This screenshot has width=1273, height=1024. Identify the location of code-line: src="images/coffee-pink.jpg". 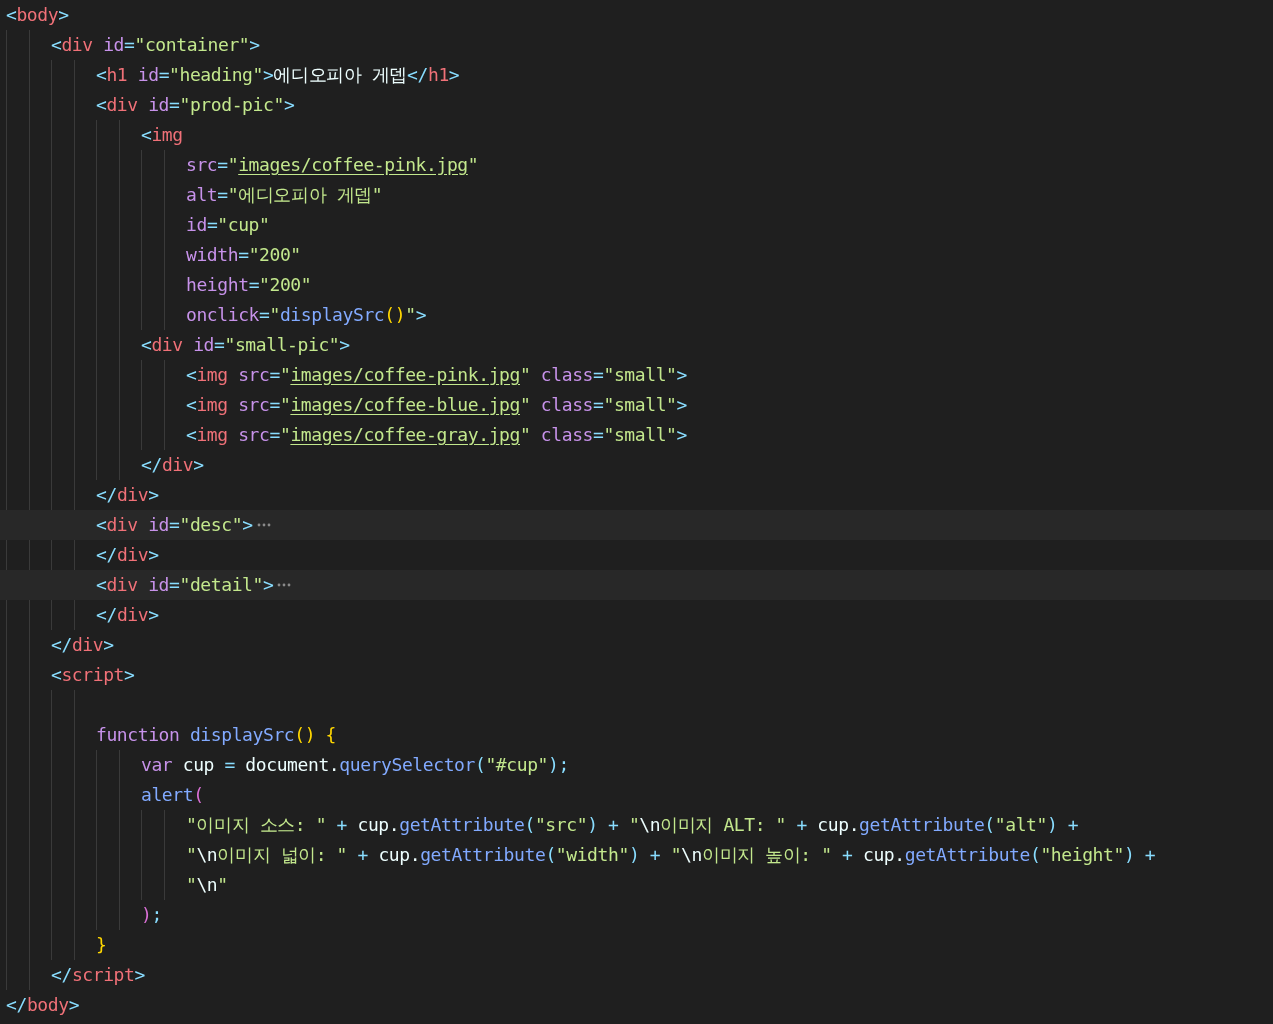
(332, 165).